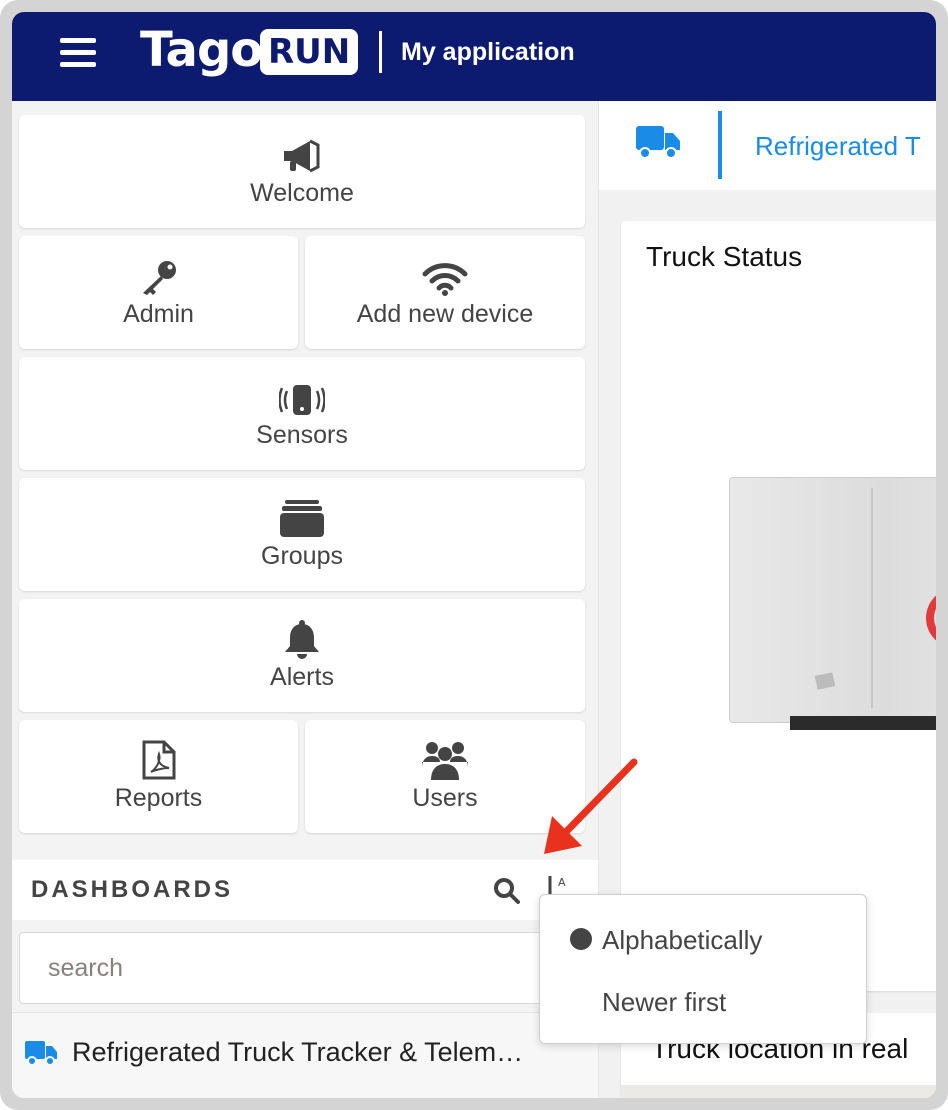  I want to click on tile-admin: Admin, so click(158, 292).